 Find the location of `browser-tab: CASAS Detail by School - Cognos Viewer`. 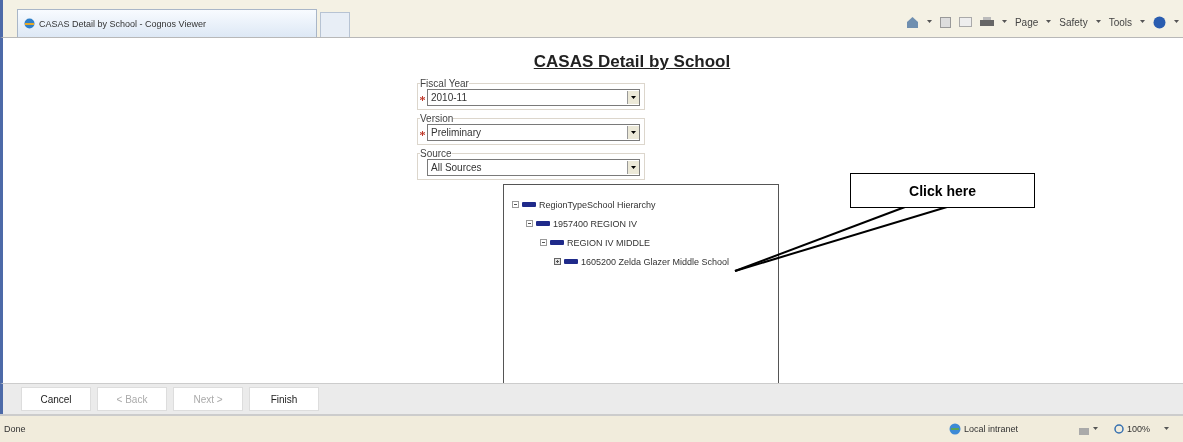

browser-tab: CASAS Detail by School - Cognos Viewer is located at coordinates (167, 23).